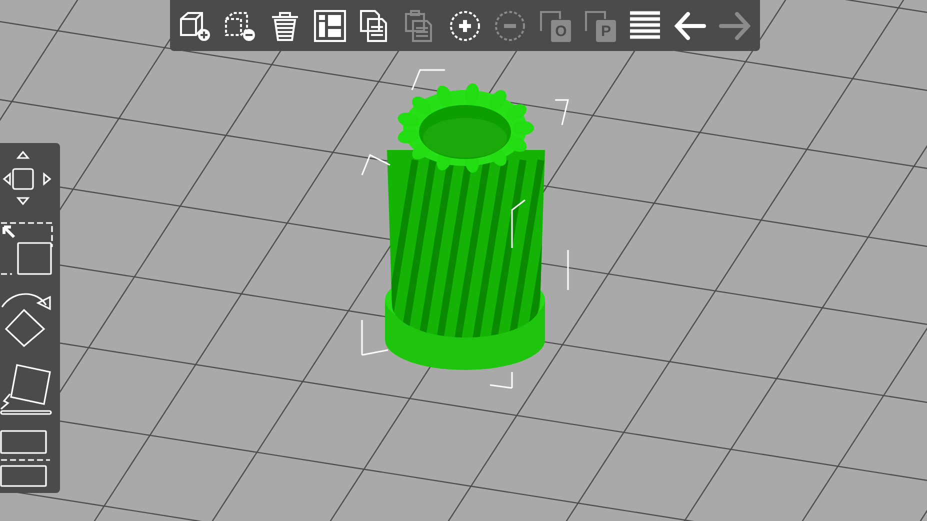 The image size is (927, 521). What do you see at coordinates (27, 248) in the screenshot?
I see `scale-icon` at bounding box center [27, 248].